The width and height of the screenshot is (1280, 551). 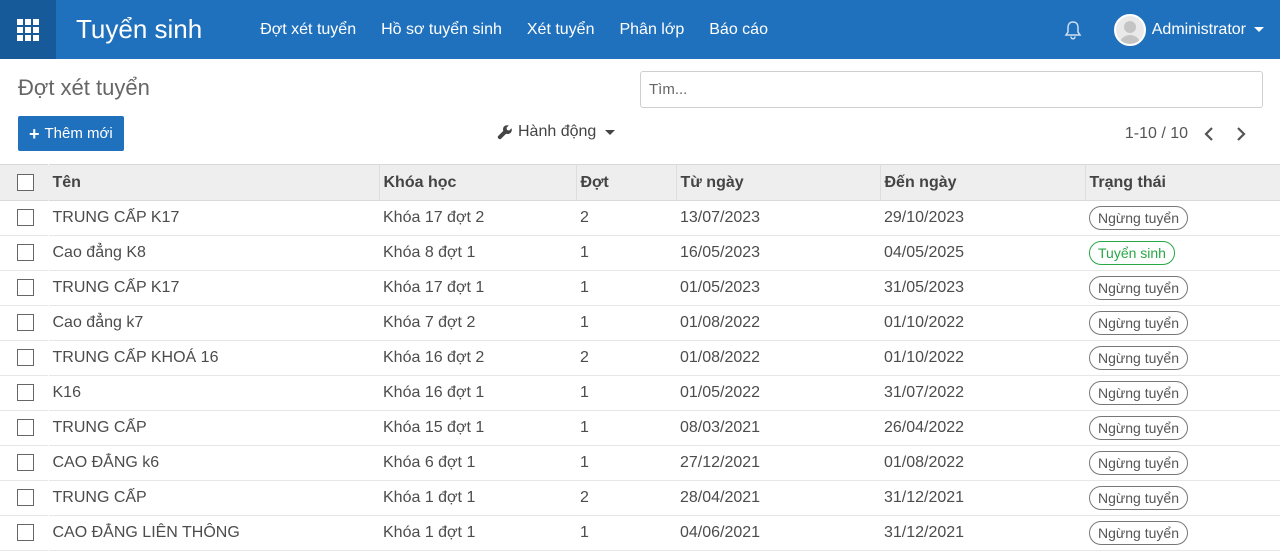 I want to click on select-all-cell, so click(x=24, y=183).